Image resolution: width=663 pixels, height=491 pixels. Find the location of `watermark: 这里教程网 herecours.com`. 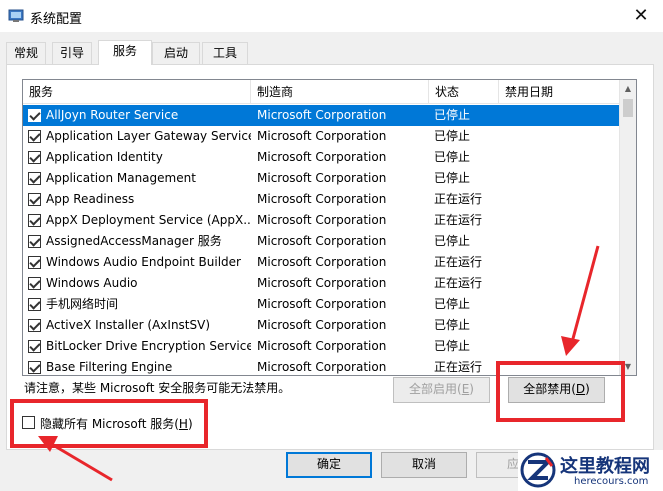

watermark: 这里教程网 herecours.com is located at coordinates (590, 470).